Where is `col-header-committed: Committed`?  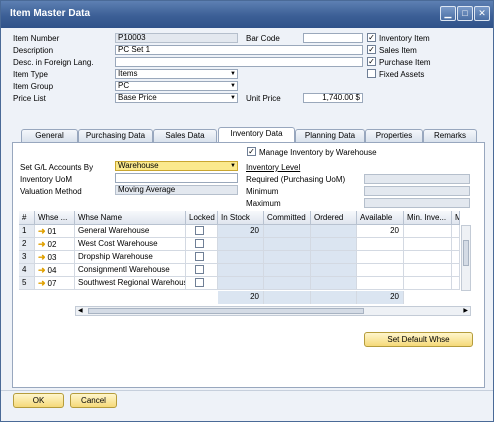 col-header-committed: Committed is located at coordinates (287, 218).